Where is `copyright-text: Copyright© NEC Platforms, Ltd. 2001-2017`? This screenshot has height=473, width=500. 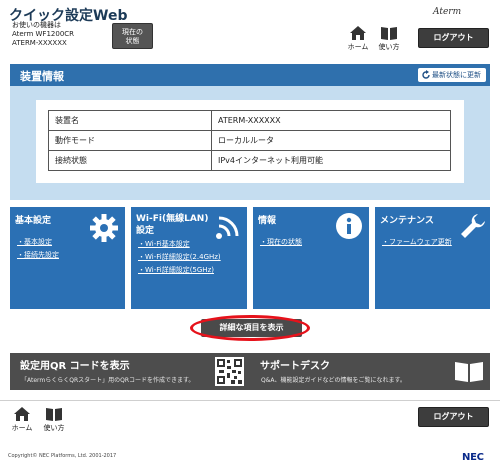 copyright-text: Copyright© NEC Platforms, Ltd. 2001-2017 is located at coordinates (62, 456).